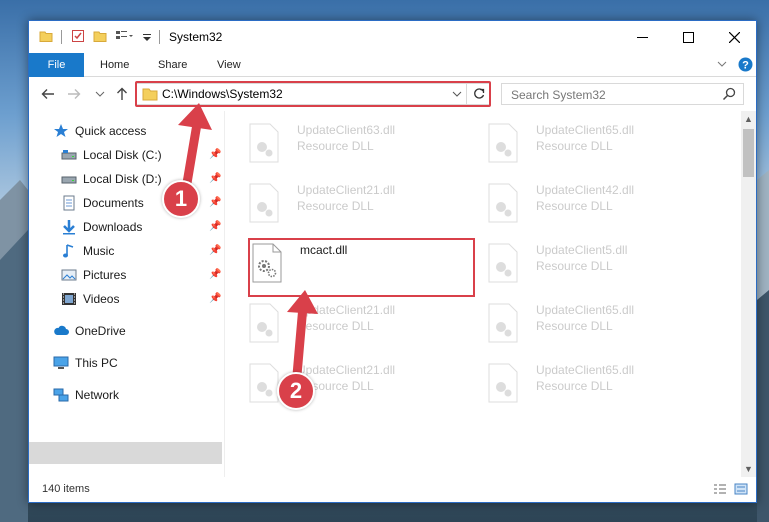 Image resolution: width=769 pixels, height=522 pixels. What do you see at coordinates (181, 199) in the screenshot?
I see `step-badge-1: 1` at bounding box center [181, 199].